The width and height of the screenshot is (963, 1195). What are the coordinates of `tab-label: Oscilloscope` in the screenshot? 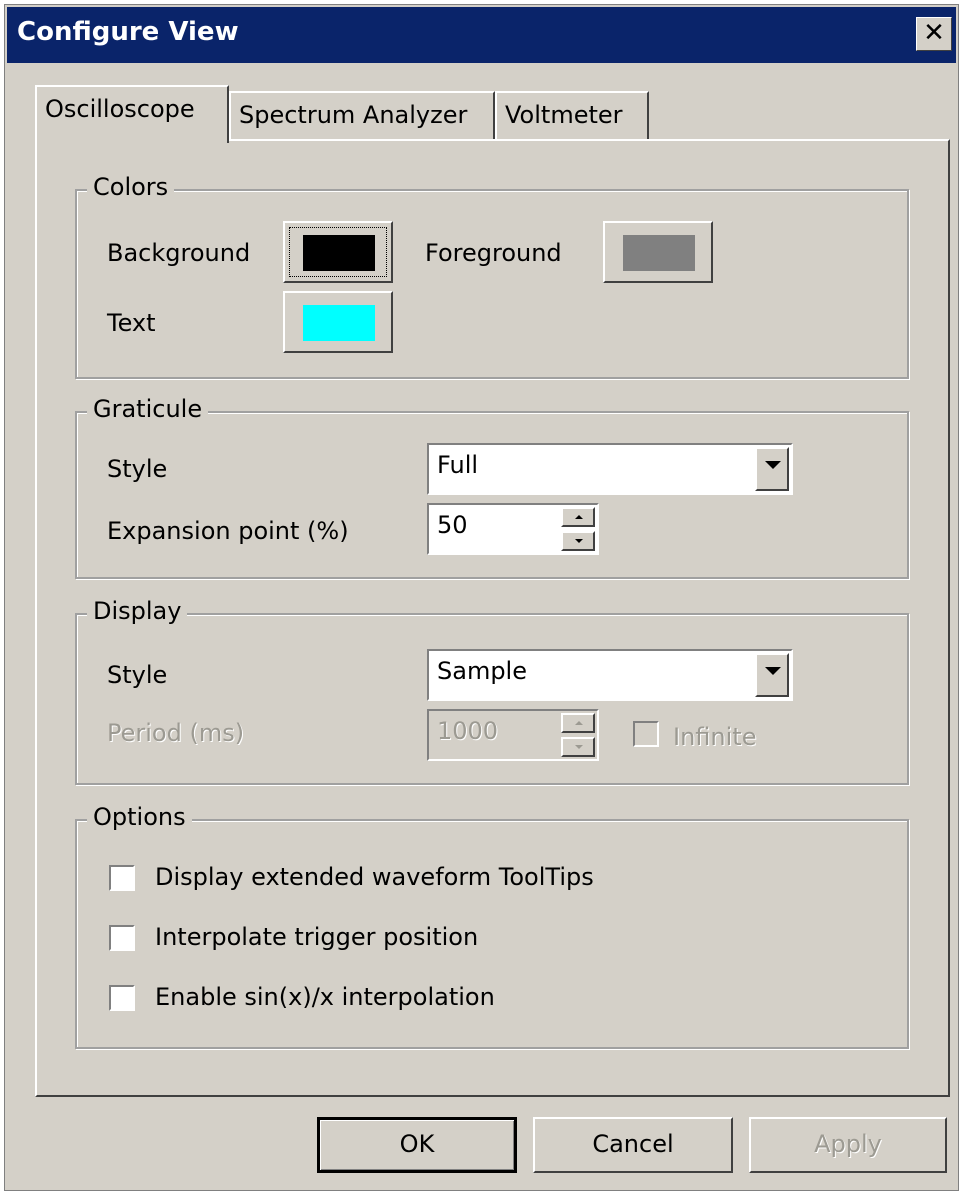 It's located at (120, 109).